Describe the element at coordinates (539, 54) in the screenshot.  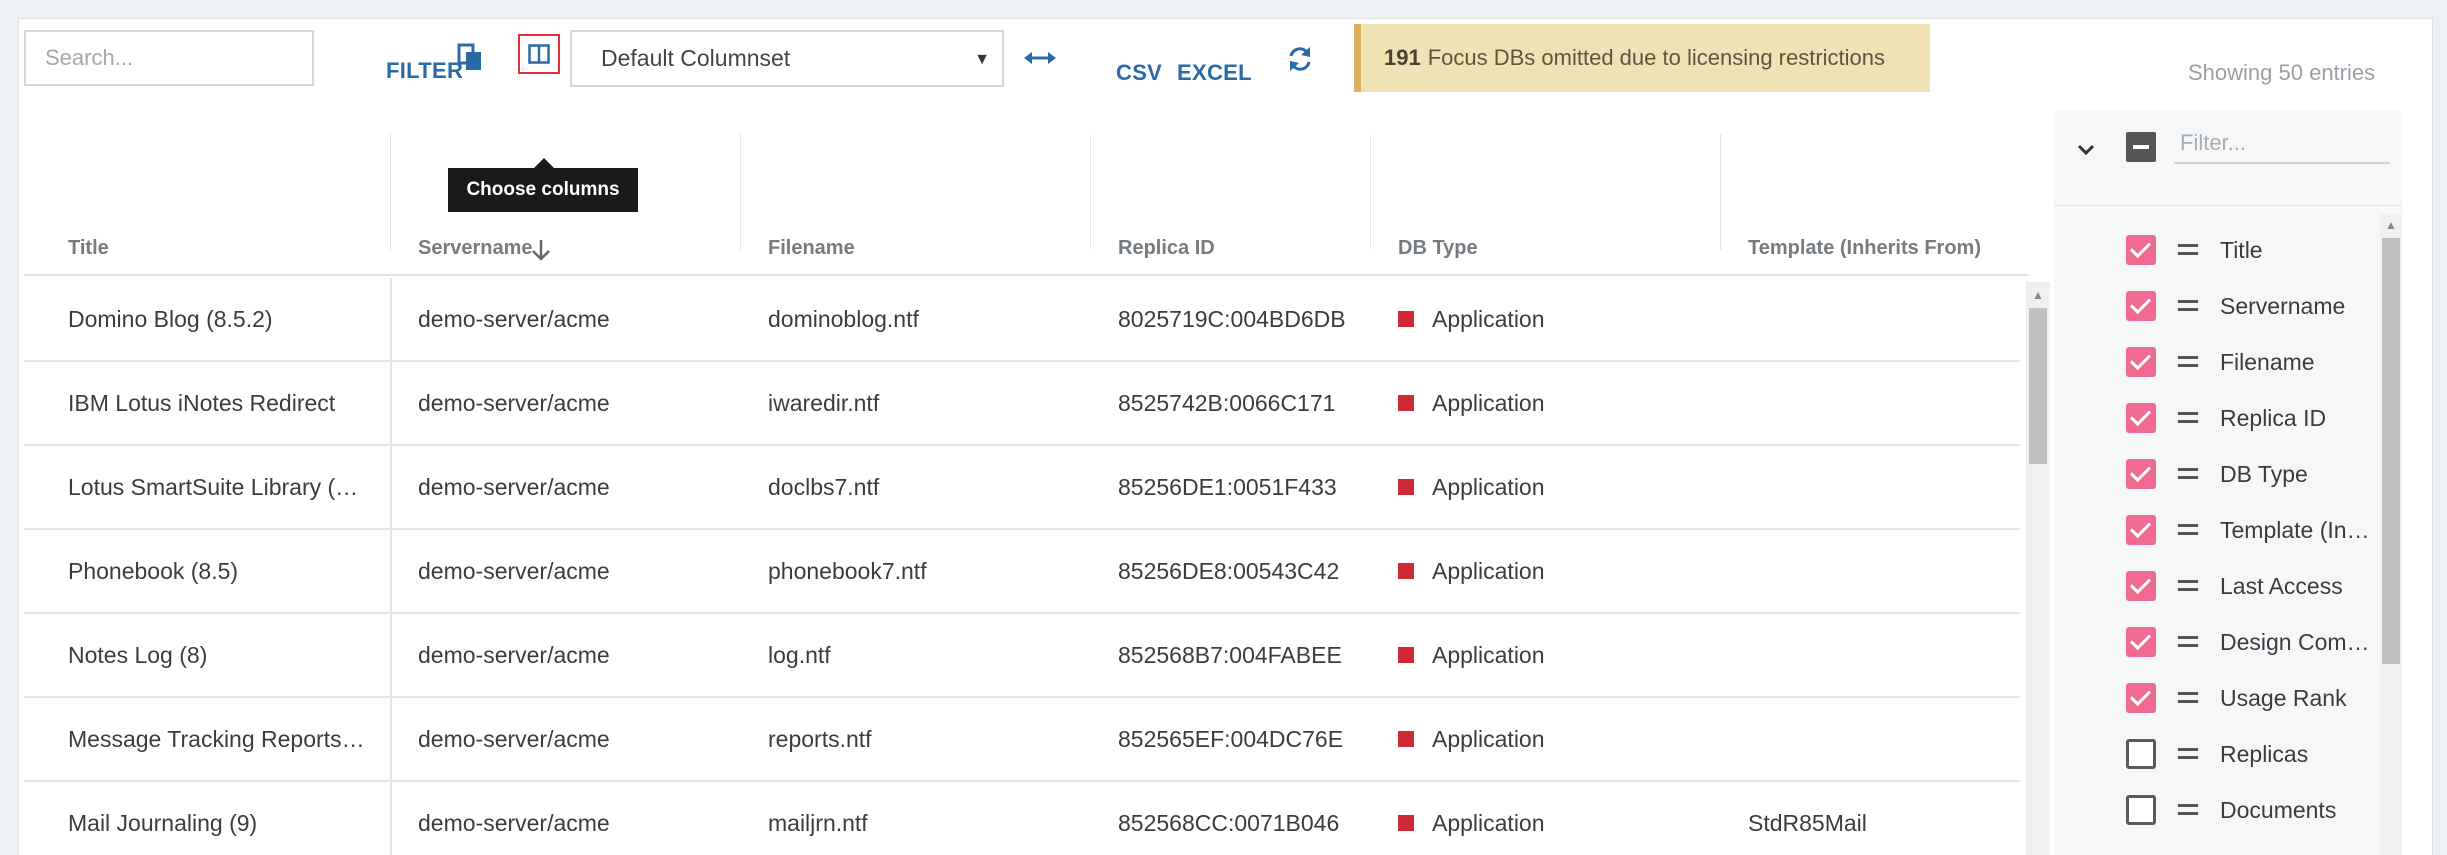
I see `choose-columns-button` at that location.